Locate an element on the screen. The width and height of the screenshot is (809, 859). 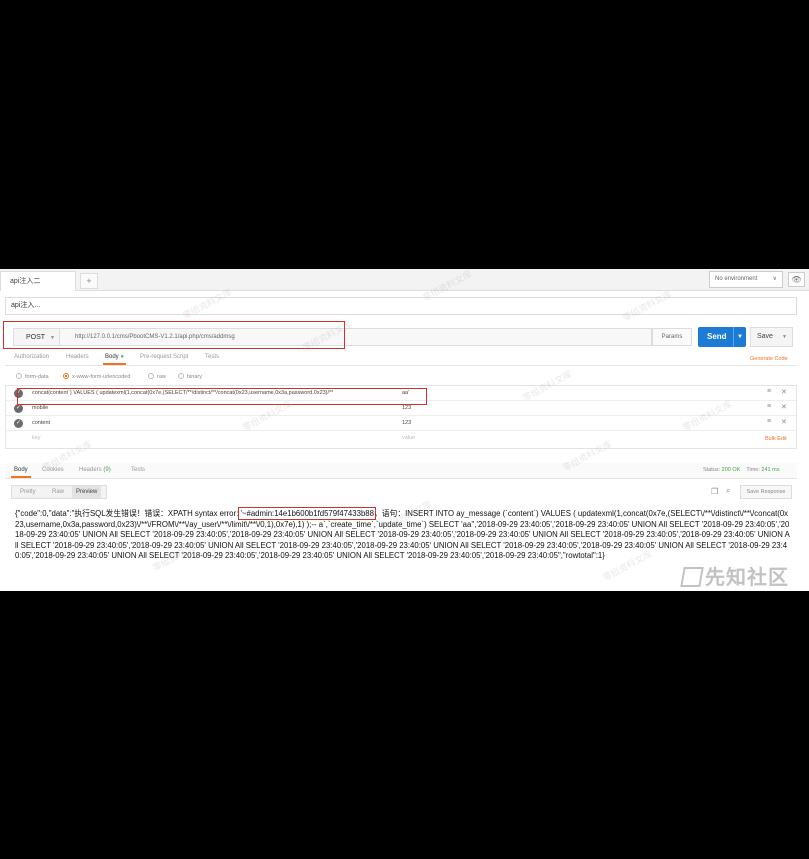
new-value-input: value is located at coordinates (408, 438).